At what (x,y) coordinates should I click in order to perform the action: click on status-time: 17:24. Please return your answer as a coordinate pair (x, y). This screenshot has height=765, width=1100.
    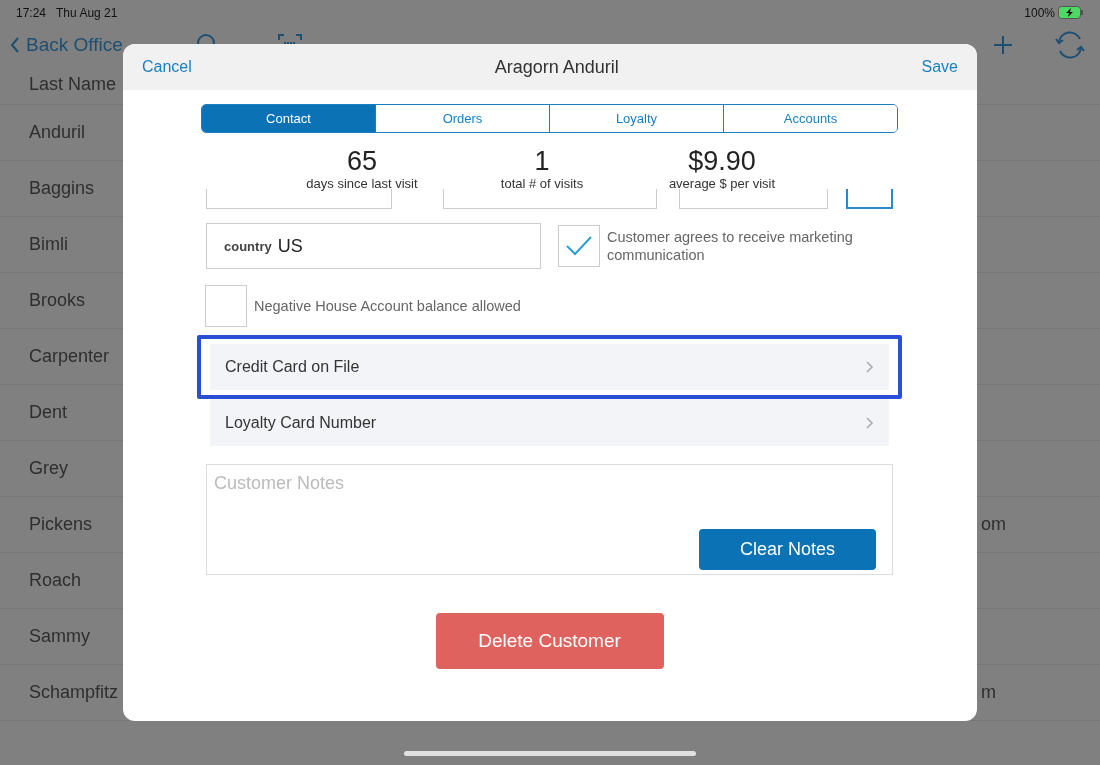
    Looking at the image, I should click on (31, 12).